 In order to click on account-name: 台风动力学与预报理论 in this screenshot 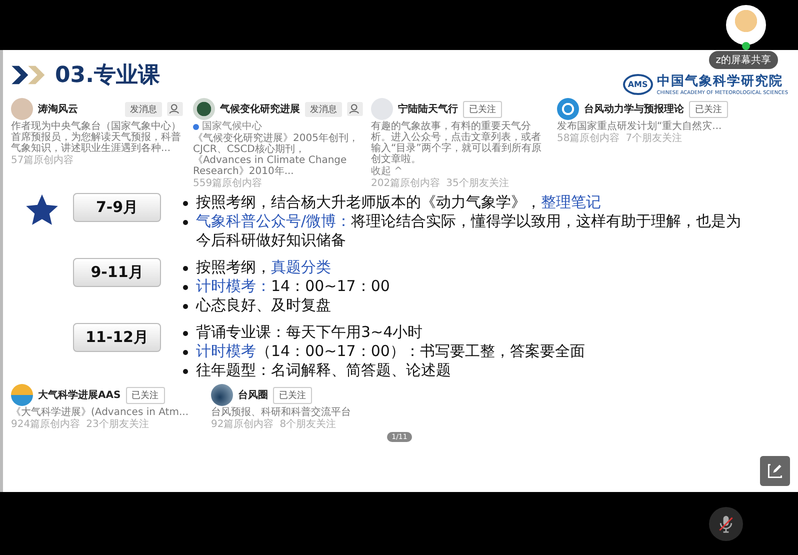, I will do `click(634, 109)`.